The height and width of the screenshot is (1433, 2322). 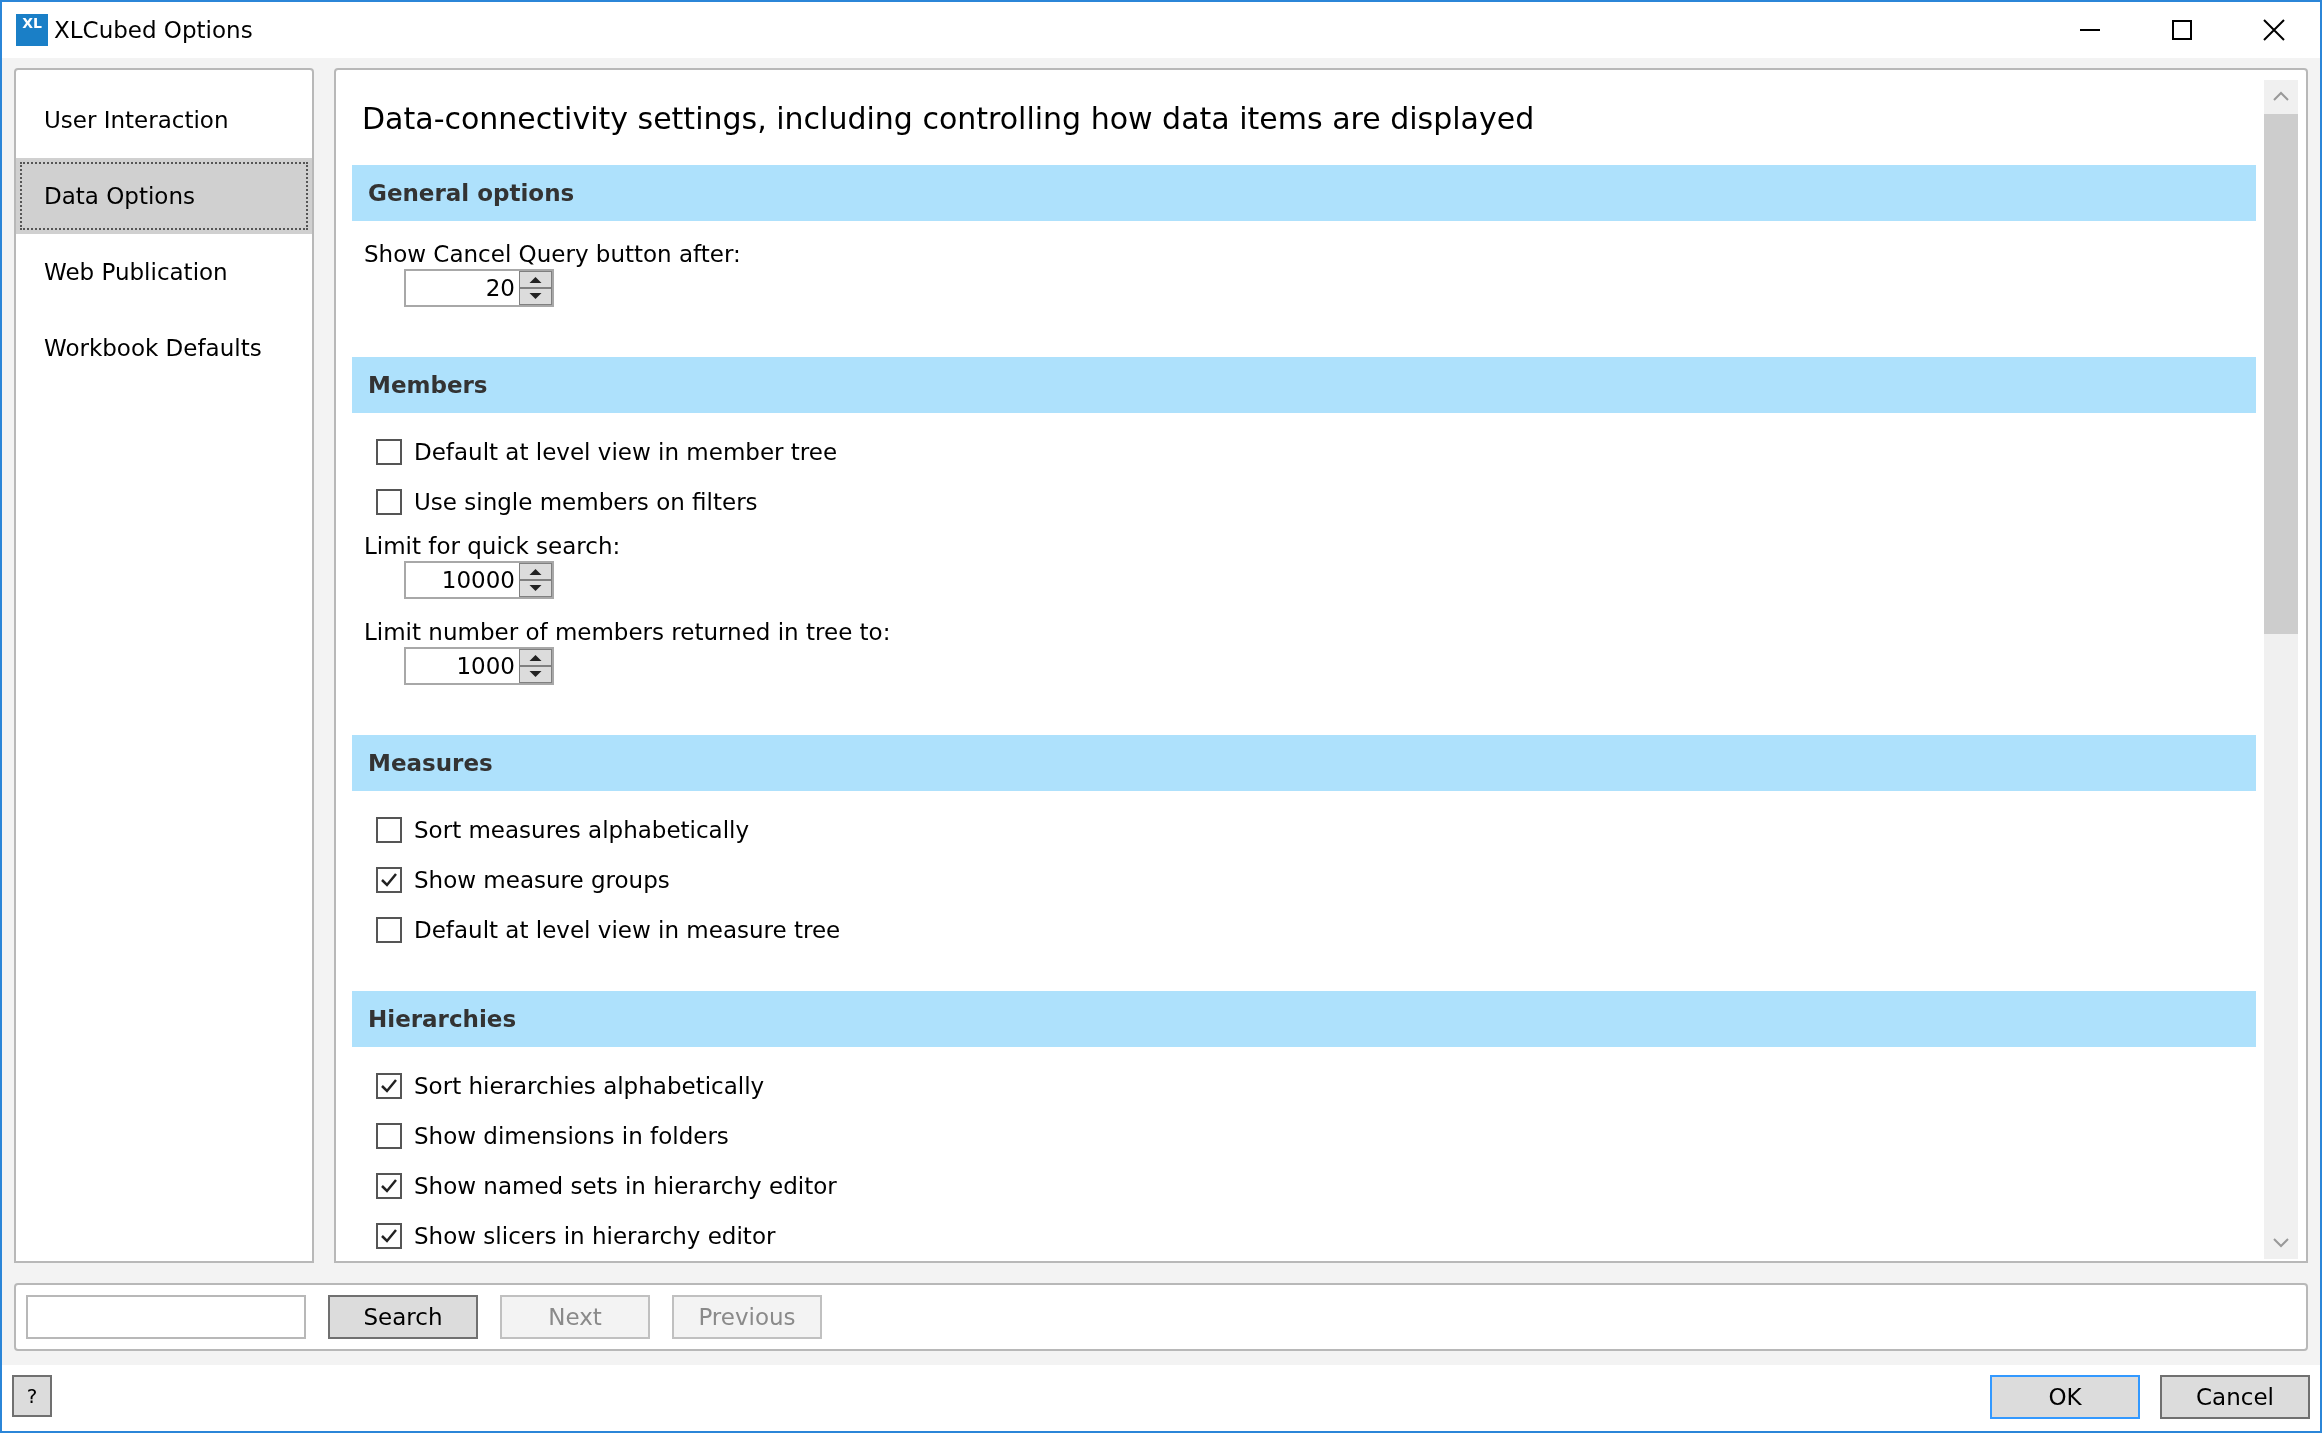 I want to click on sidebar-item: User Interaction, so click(x=164, y=120).